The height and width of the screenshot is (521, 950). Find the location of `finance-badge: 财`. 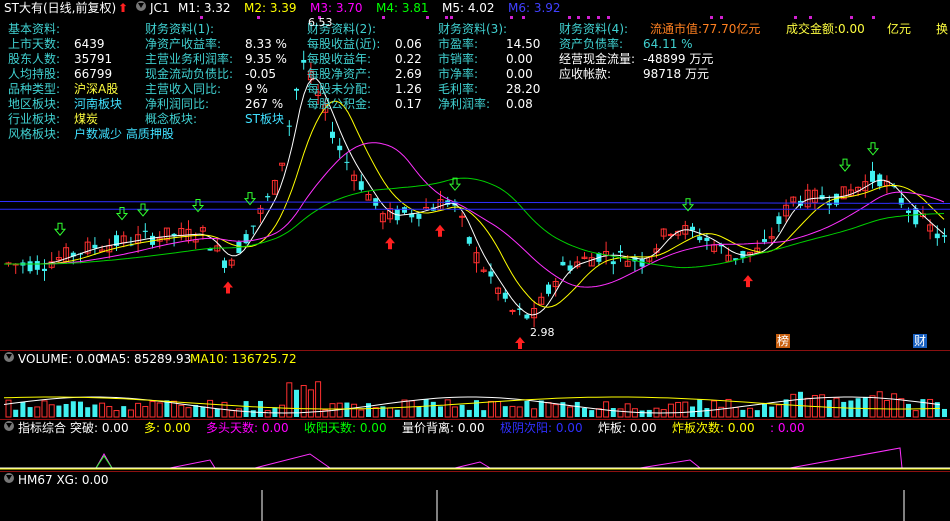

finance-badge: 财 is located at coordinates (920, 341).